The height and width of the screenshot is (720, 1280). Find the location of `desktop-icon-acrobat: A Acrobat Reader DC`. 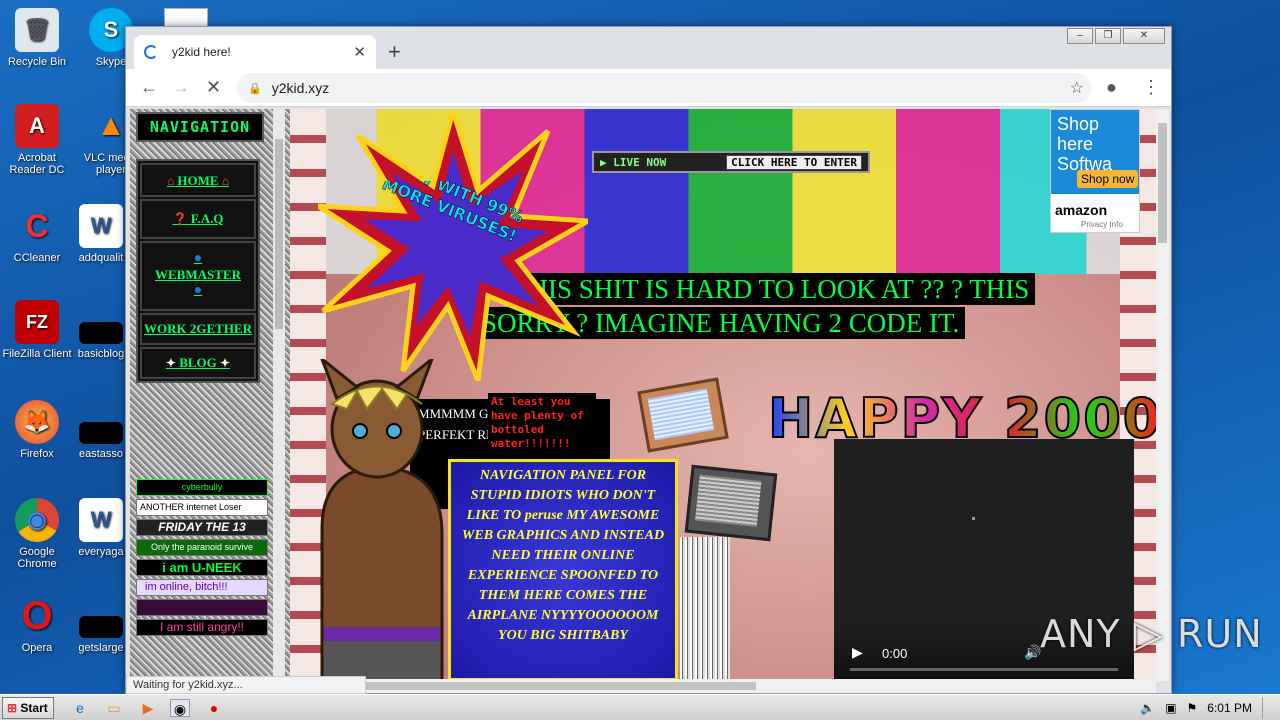

desktop-icon-acrobat: A Acrobat Reader DC is located at coordinates (37, 140).